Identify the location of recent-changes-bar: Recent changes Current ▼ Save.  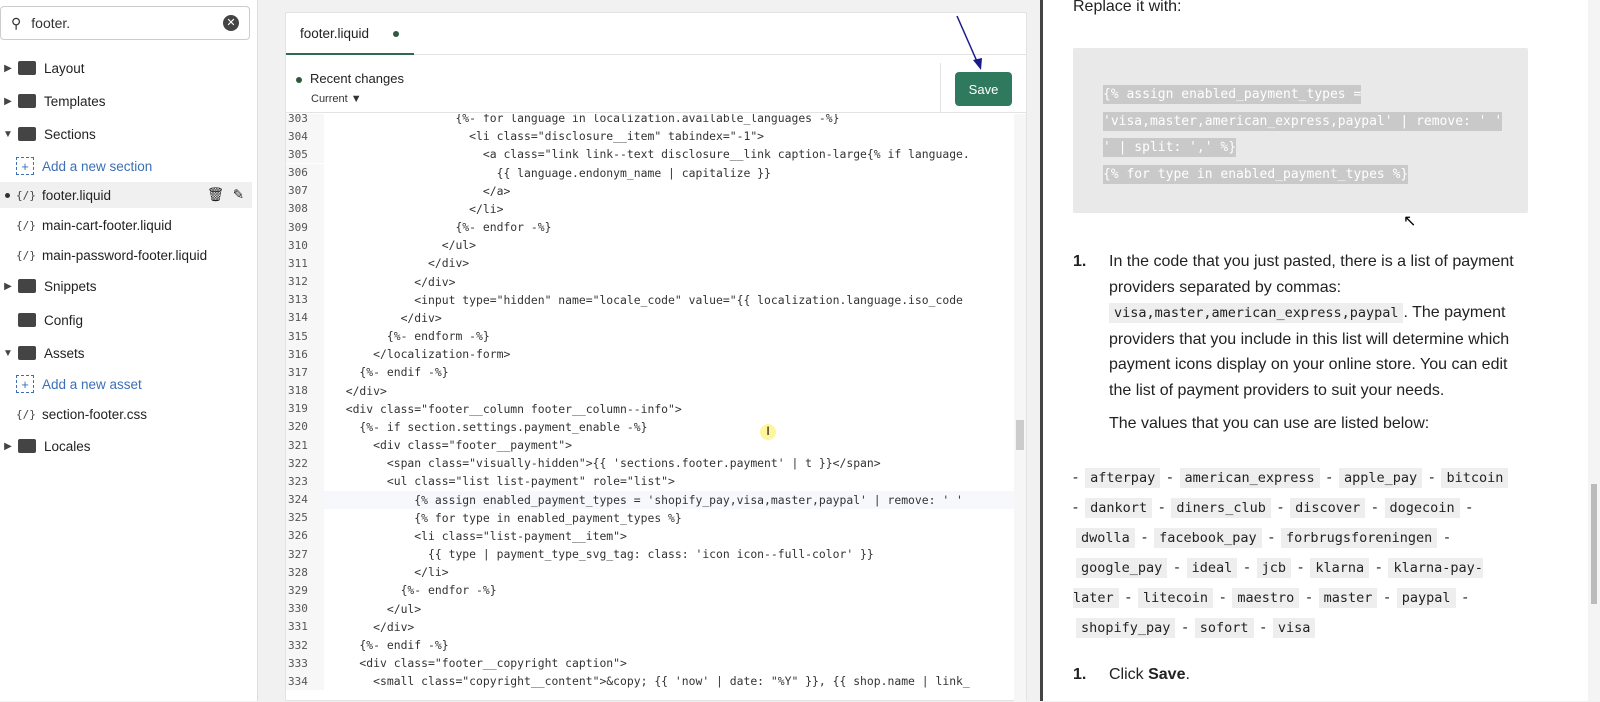
(656, 88).